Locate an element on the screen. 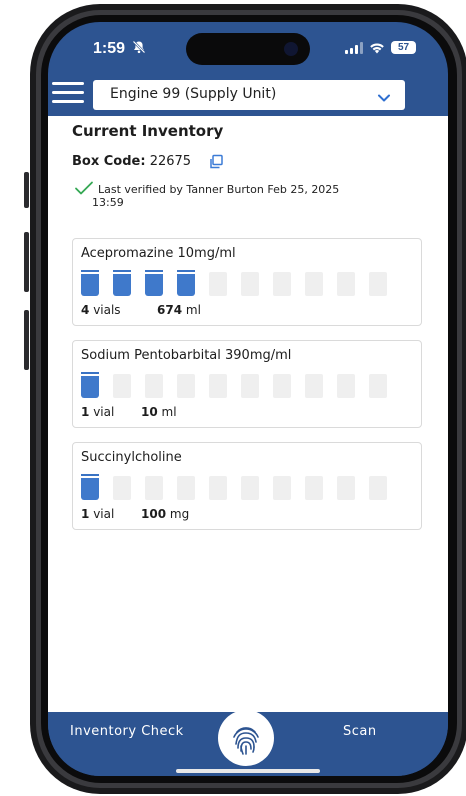  drug-amount: 674 ml is located at coordinates (179, 310).